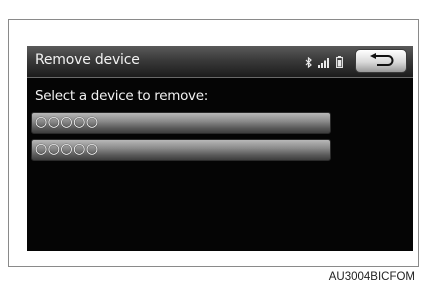  I want to click on signal-strength-icon, so click(324, 62).